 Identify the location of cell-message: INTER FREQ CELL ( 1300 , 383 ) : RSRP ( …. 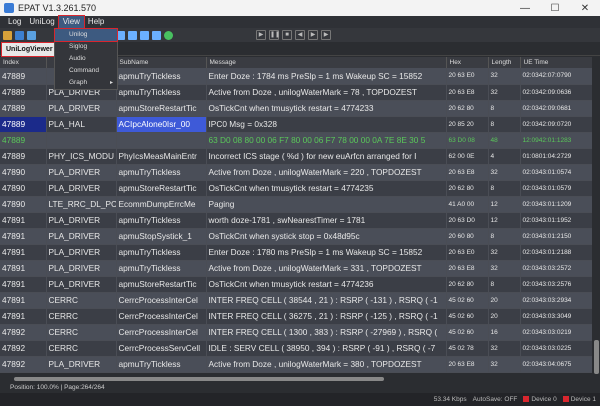
(326, 332).